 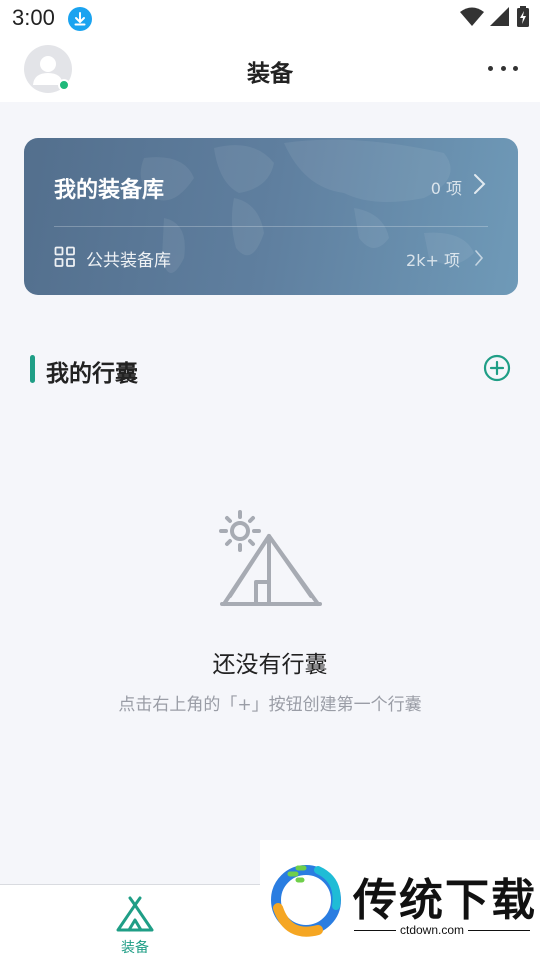 What do you see at coordinates (472, 19) in the screenshot?
I see `wifi-icon` at bounding box center [472, 19].